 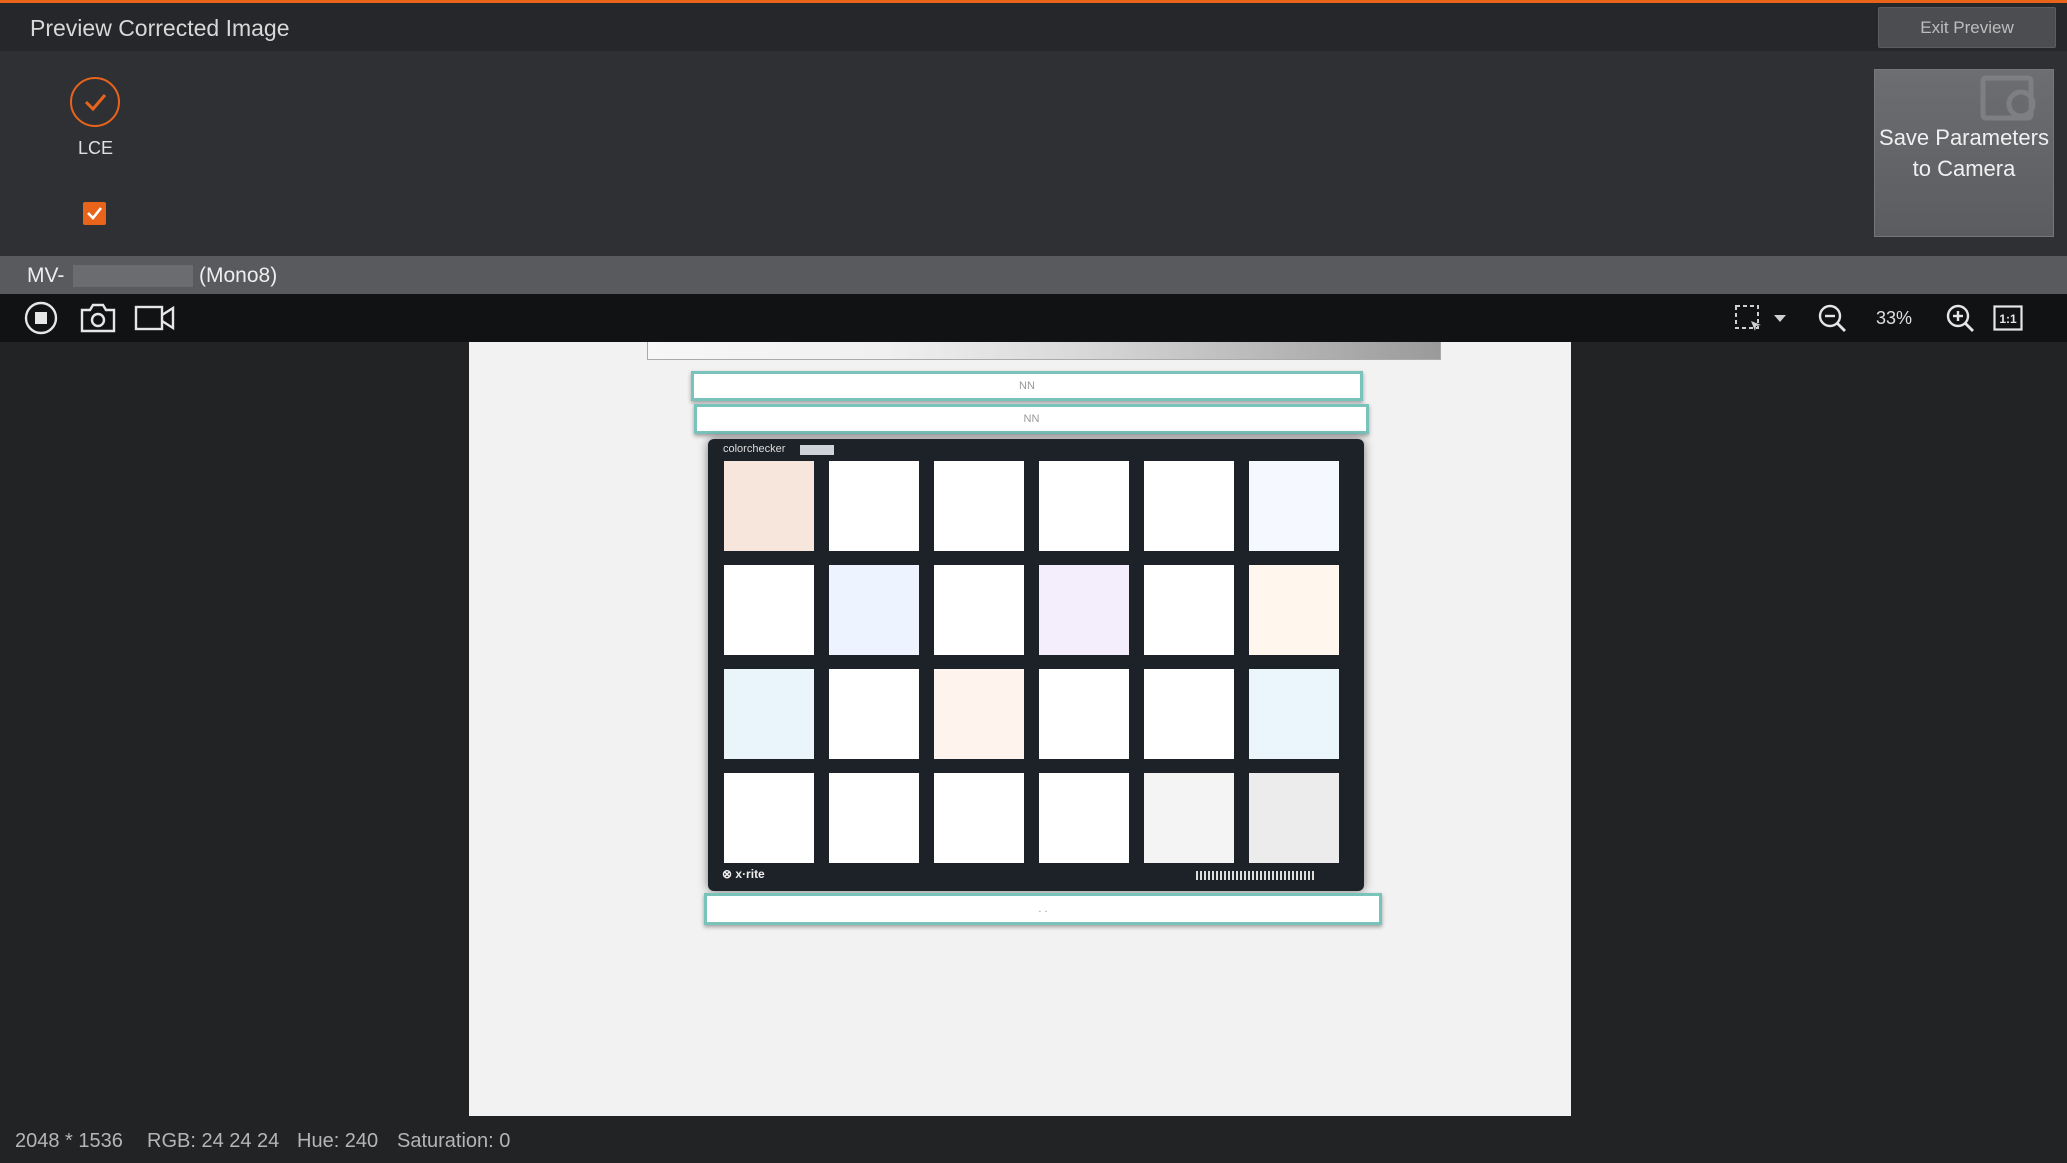 What do you see at coordinates (46, 275) in the screenshot?
I see `camera-name-prefix: MV-` at bounding box center [46, 275].